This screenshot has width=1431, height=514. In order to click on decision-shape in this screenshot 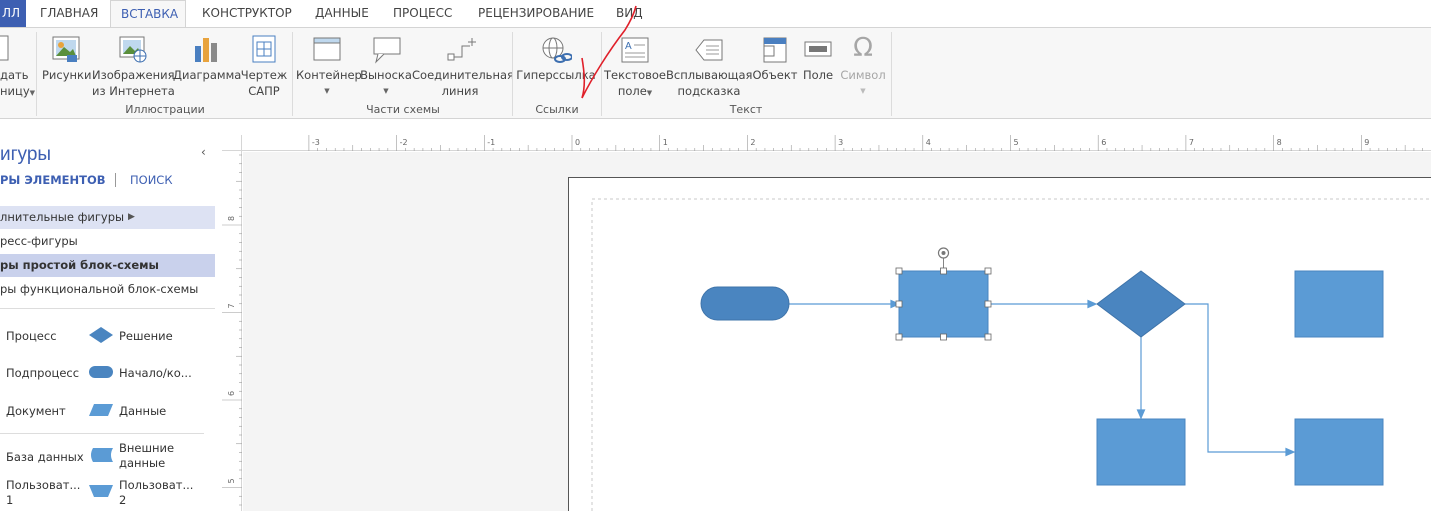, I will do `click(1141, 304)`.